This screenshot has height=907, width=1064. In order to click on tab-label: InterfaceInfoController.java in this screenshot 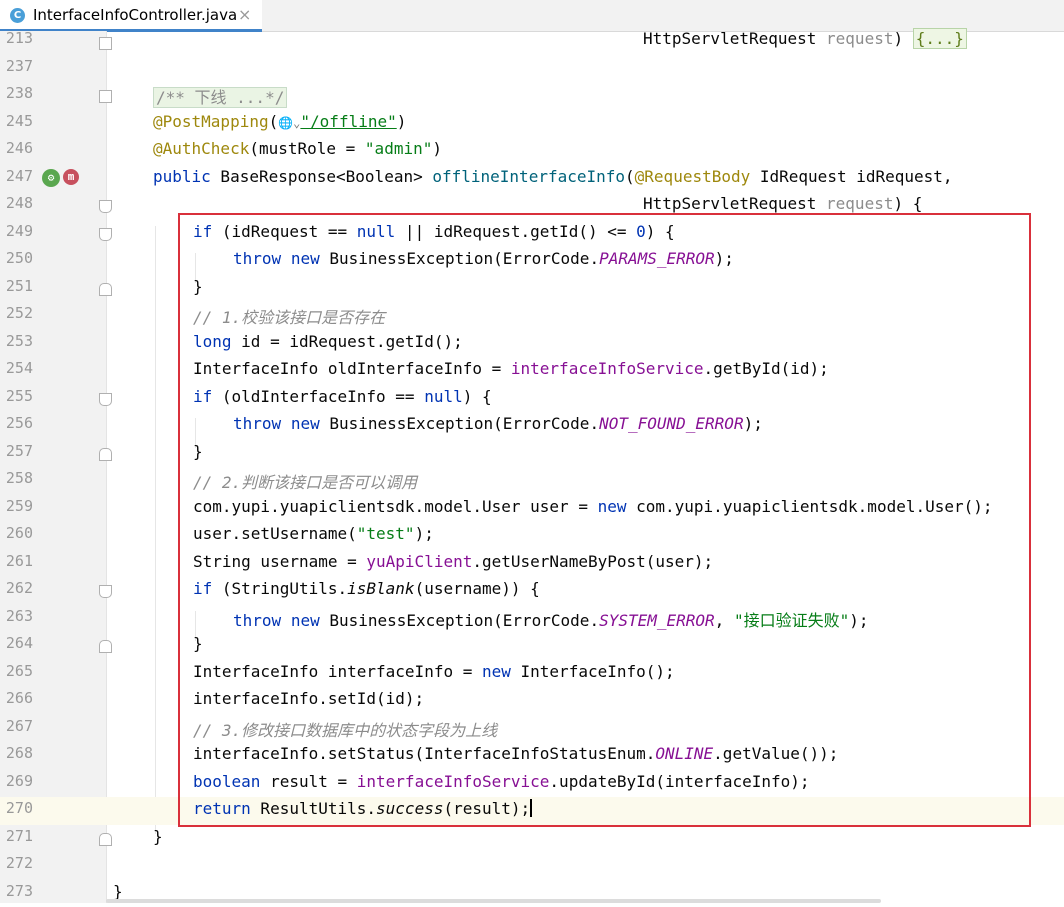, I will do `click(135, 15)`.